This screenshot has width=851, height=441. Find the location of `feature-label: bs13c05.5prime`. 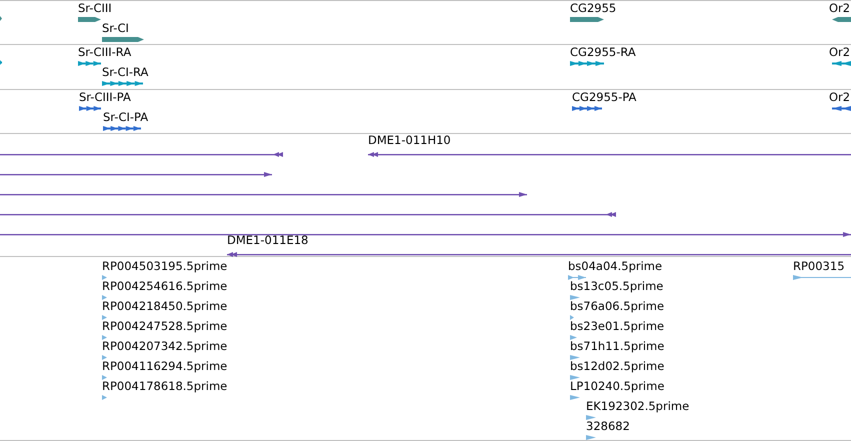

feature-label: bs13c05.5prime is located at coordinates (617, 286).